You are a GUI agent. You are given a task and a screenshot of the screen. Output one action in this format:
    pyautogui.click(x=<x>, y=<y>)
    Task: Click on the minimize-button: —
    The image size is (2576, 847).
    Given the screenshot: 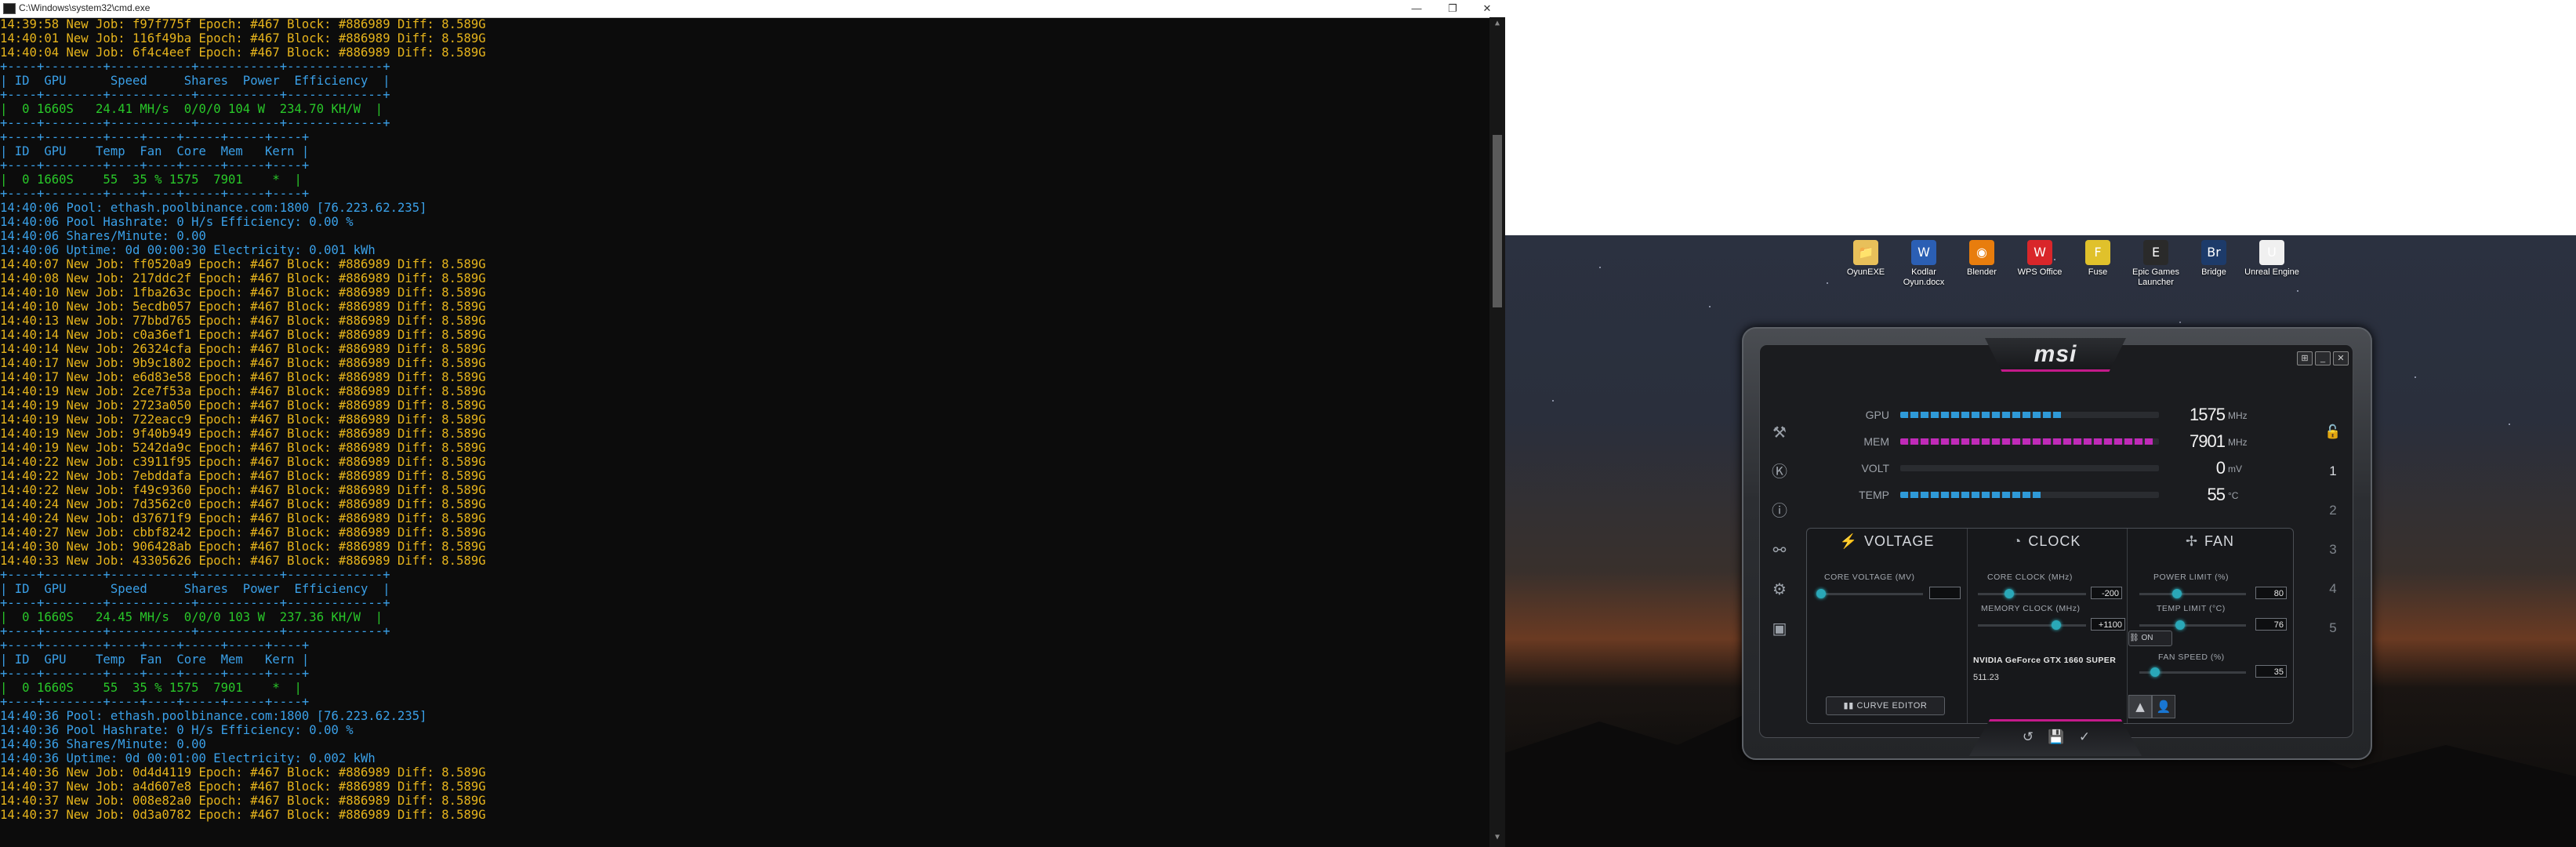 What is the action you would take?
    pyautogui.click(x=1417, y=8)
    